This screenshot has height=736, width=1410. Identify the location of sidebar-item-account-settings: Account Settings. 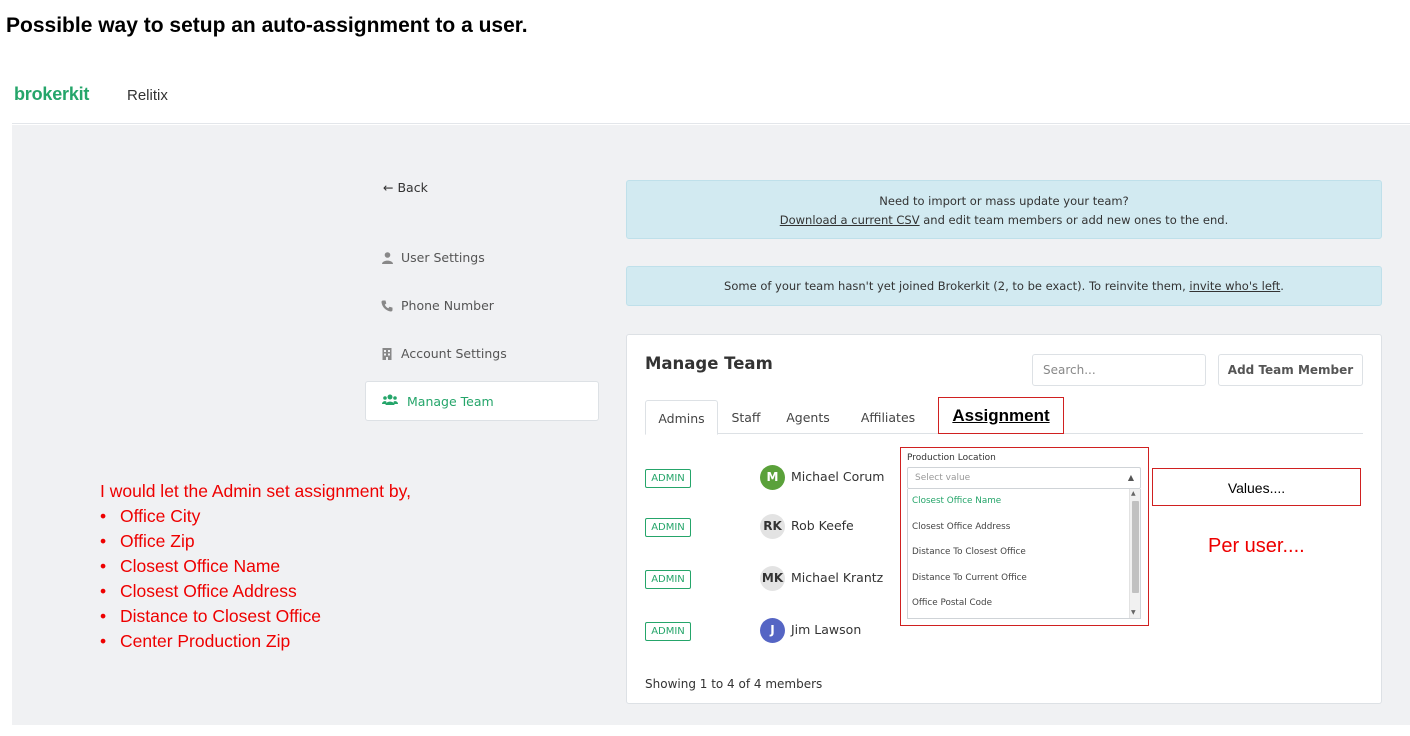
(444, 353).